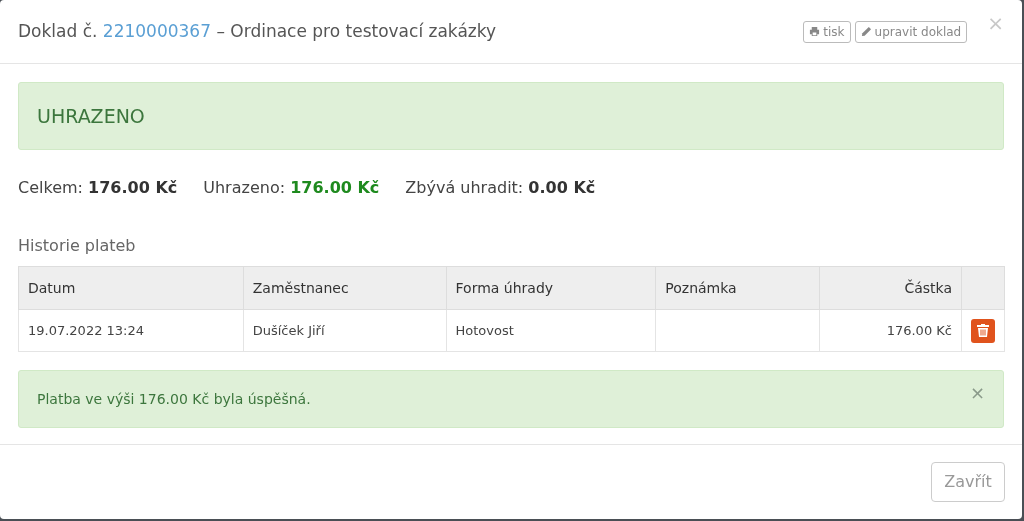 The image size is (1024, 521). Describe the element at coordinates (827, 31) in the screenshot. I see `print-button: tisk` at that location.